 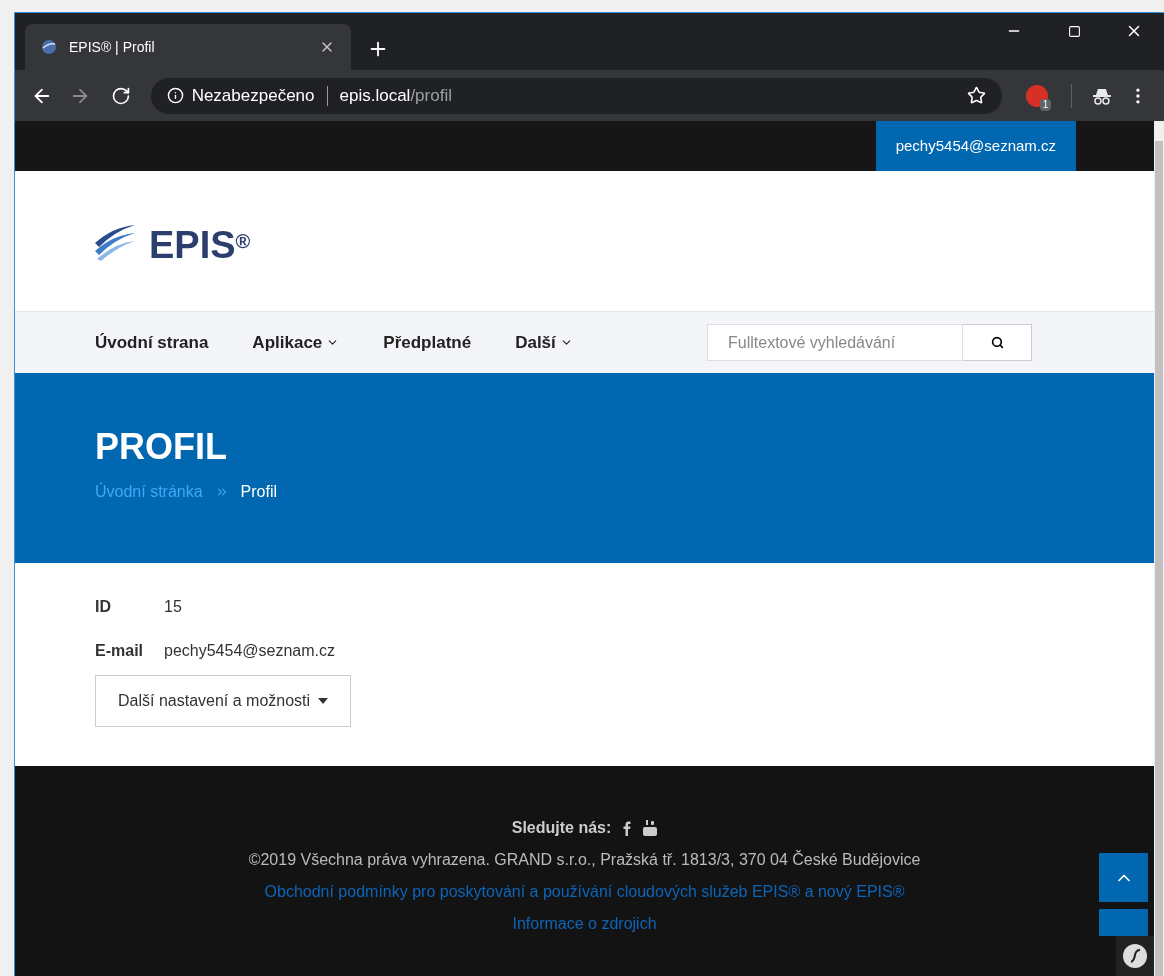 What do you see at coordinates (650, 828) in the screenshot?
I see `youtube-icon` at bounding box center [650, 828].